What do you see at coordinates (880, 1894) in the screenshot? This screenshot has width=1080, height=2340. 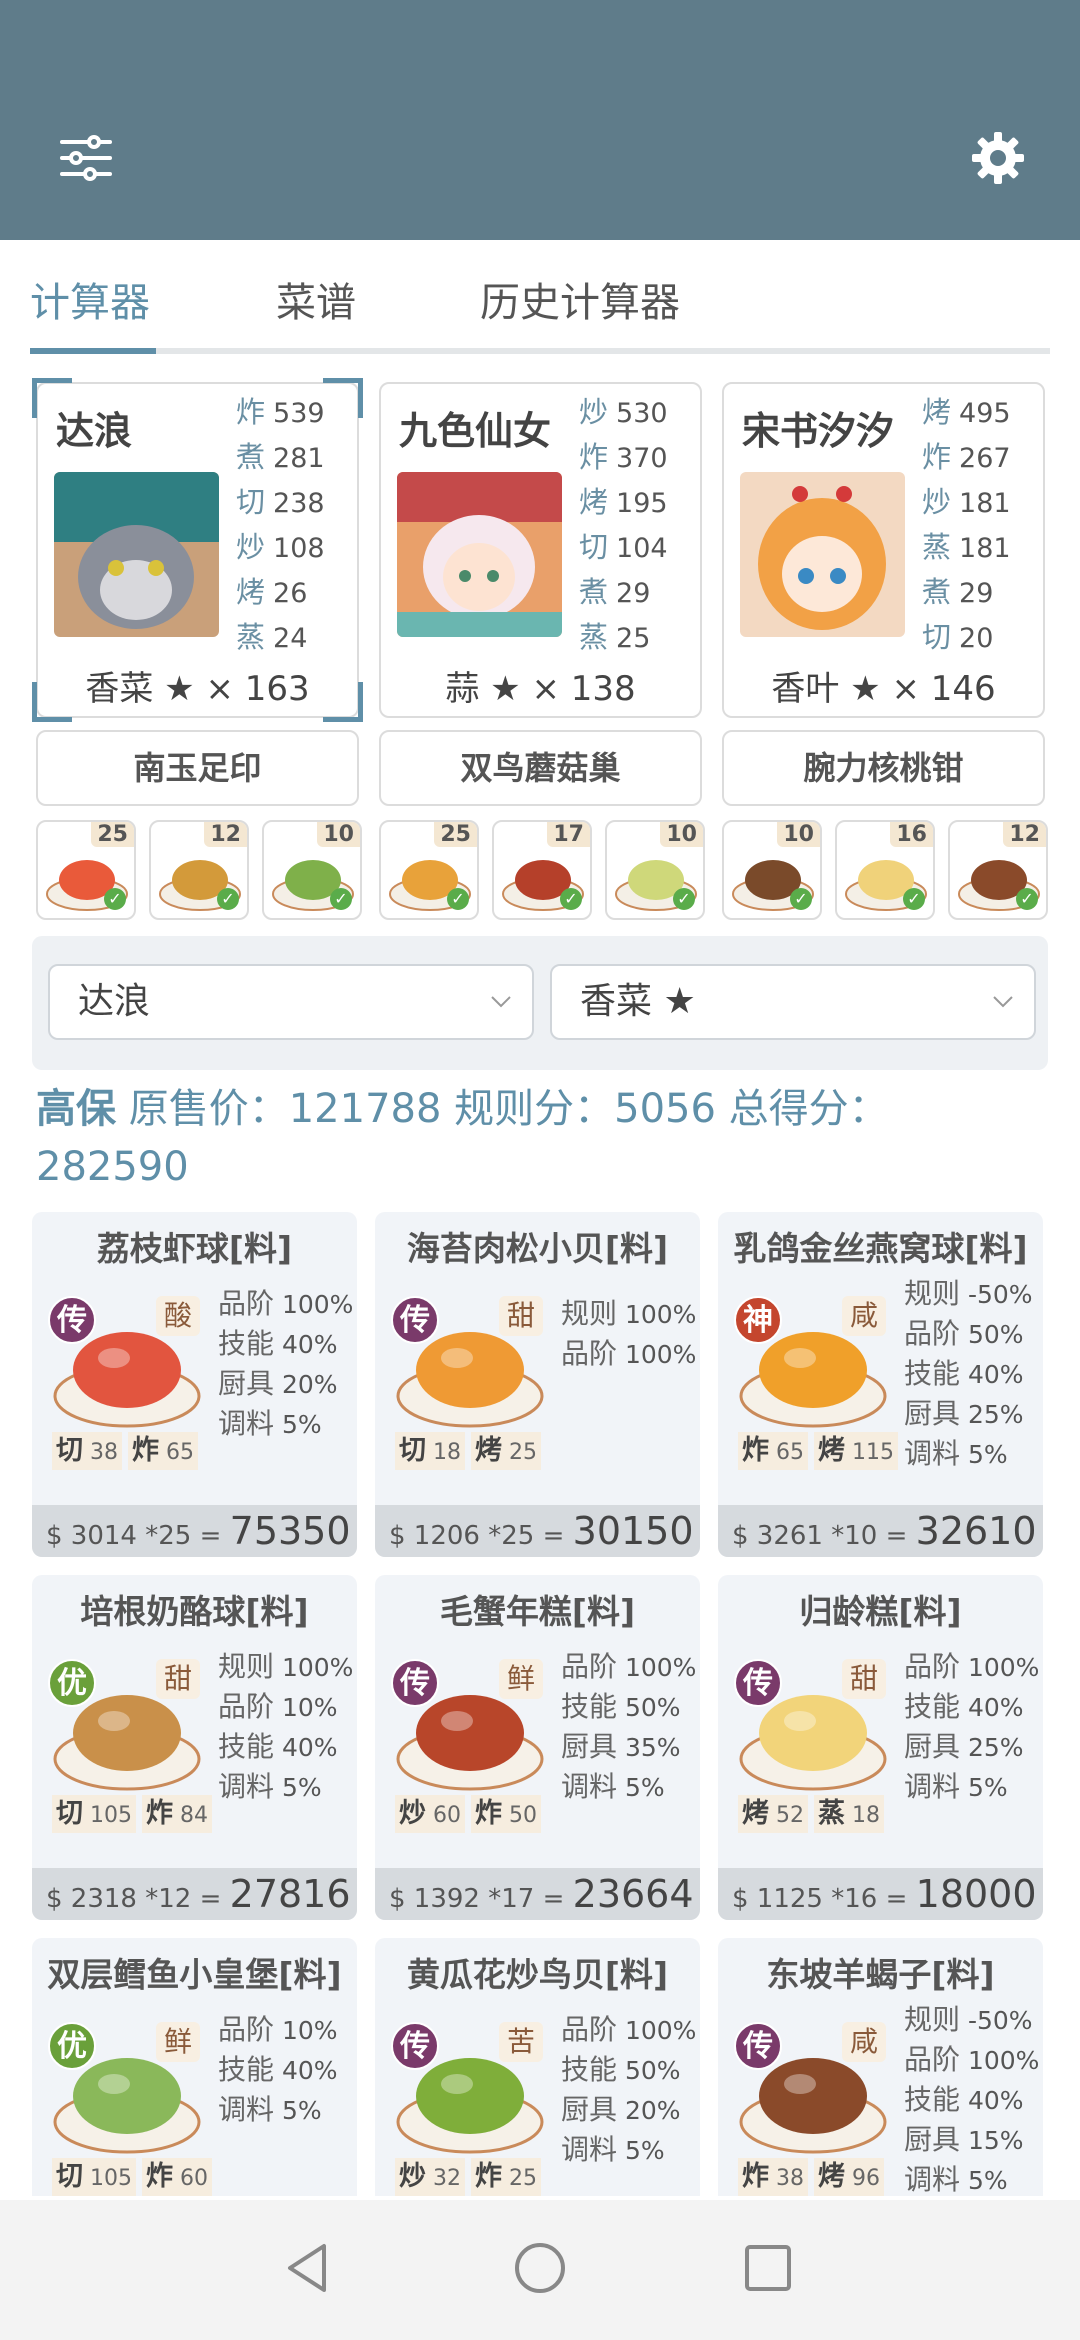 I see `price-row: $ 1125 *16 = 18000` at bounding box center [880, 1894].